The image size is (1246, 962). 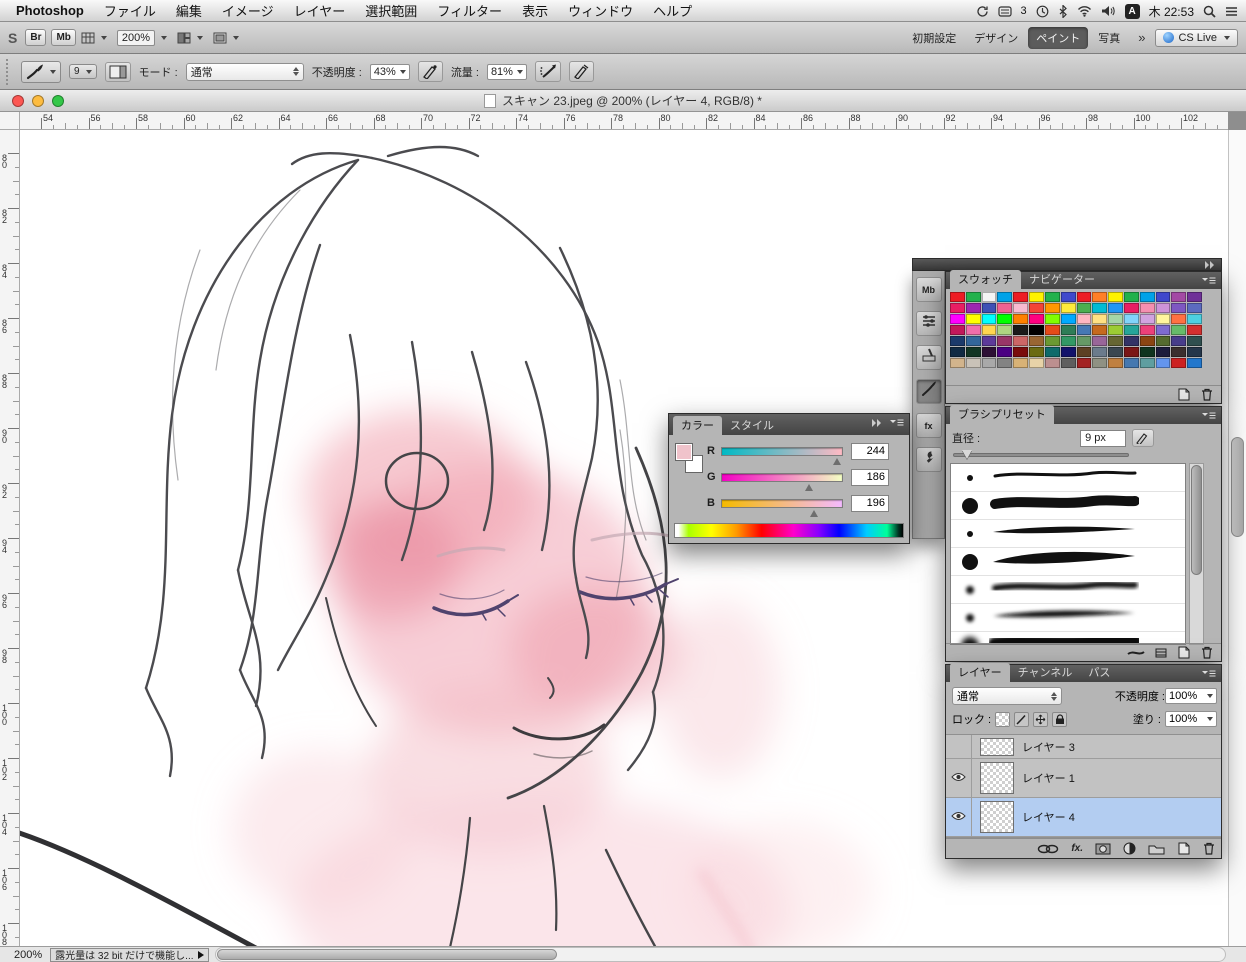 I want to click on menu-clock: 木 22:53, so click(x=1171, y=11).